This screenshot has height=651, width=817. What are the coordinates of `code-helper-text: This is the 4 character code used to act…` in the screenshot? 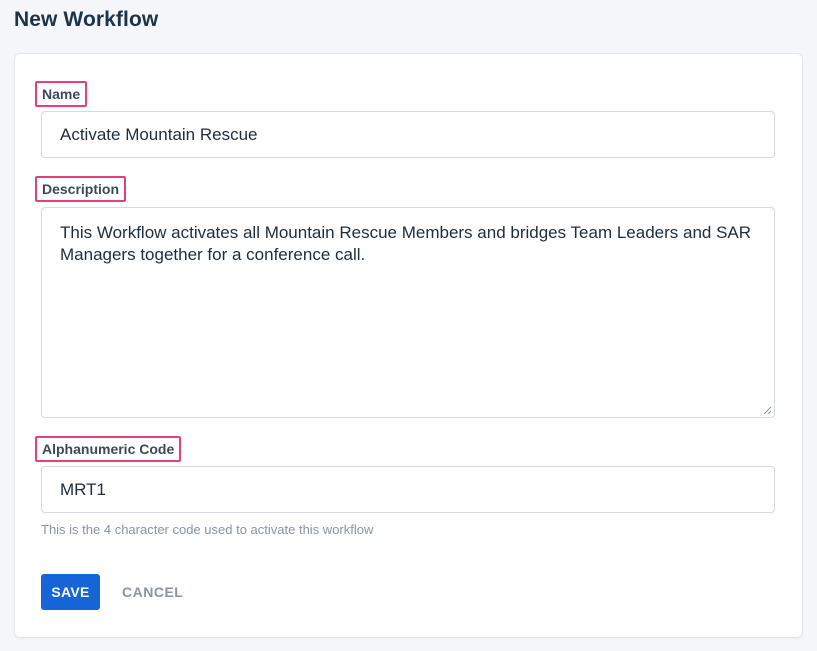 It's located at (207, 529).